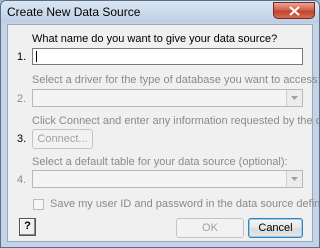 Image resolution: width=320 pixels, height=248 pixels. I want to click on cancel-button: Cancel, so click(275, 228).